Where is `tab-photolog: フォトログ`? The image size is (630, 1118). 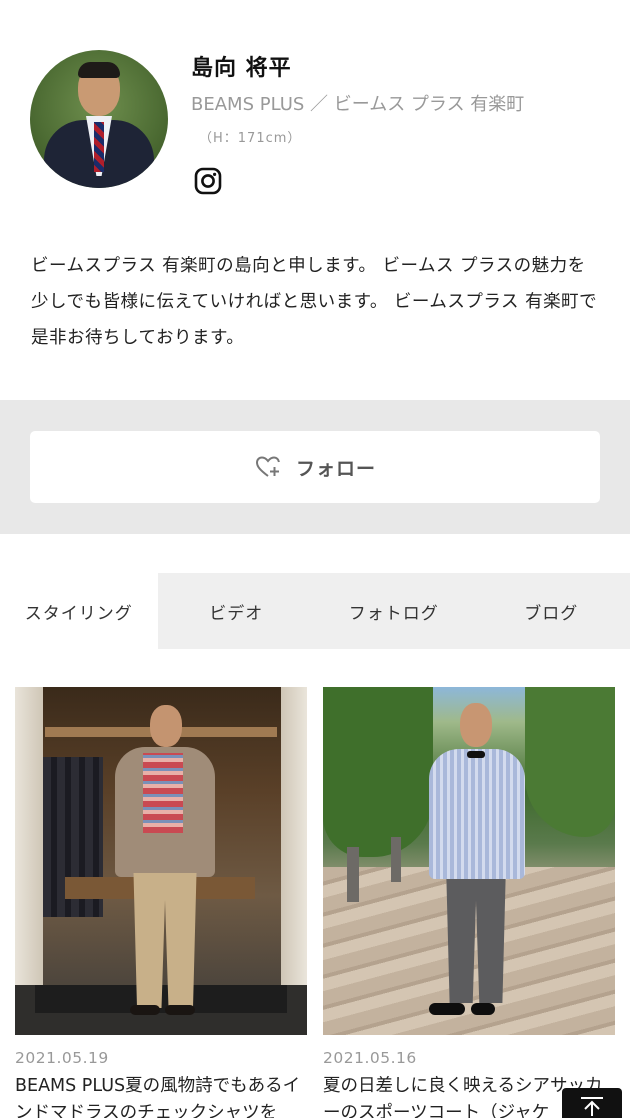 tab-photolog: フォトログ is located at coordinates (394, 611).